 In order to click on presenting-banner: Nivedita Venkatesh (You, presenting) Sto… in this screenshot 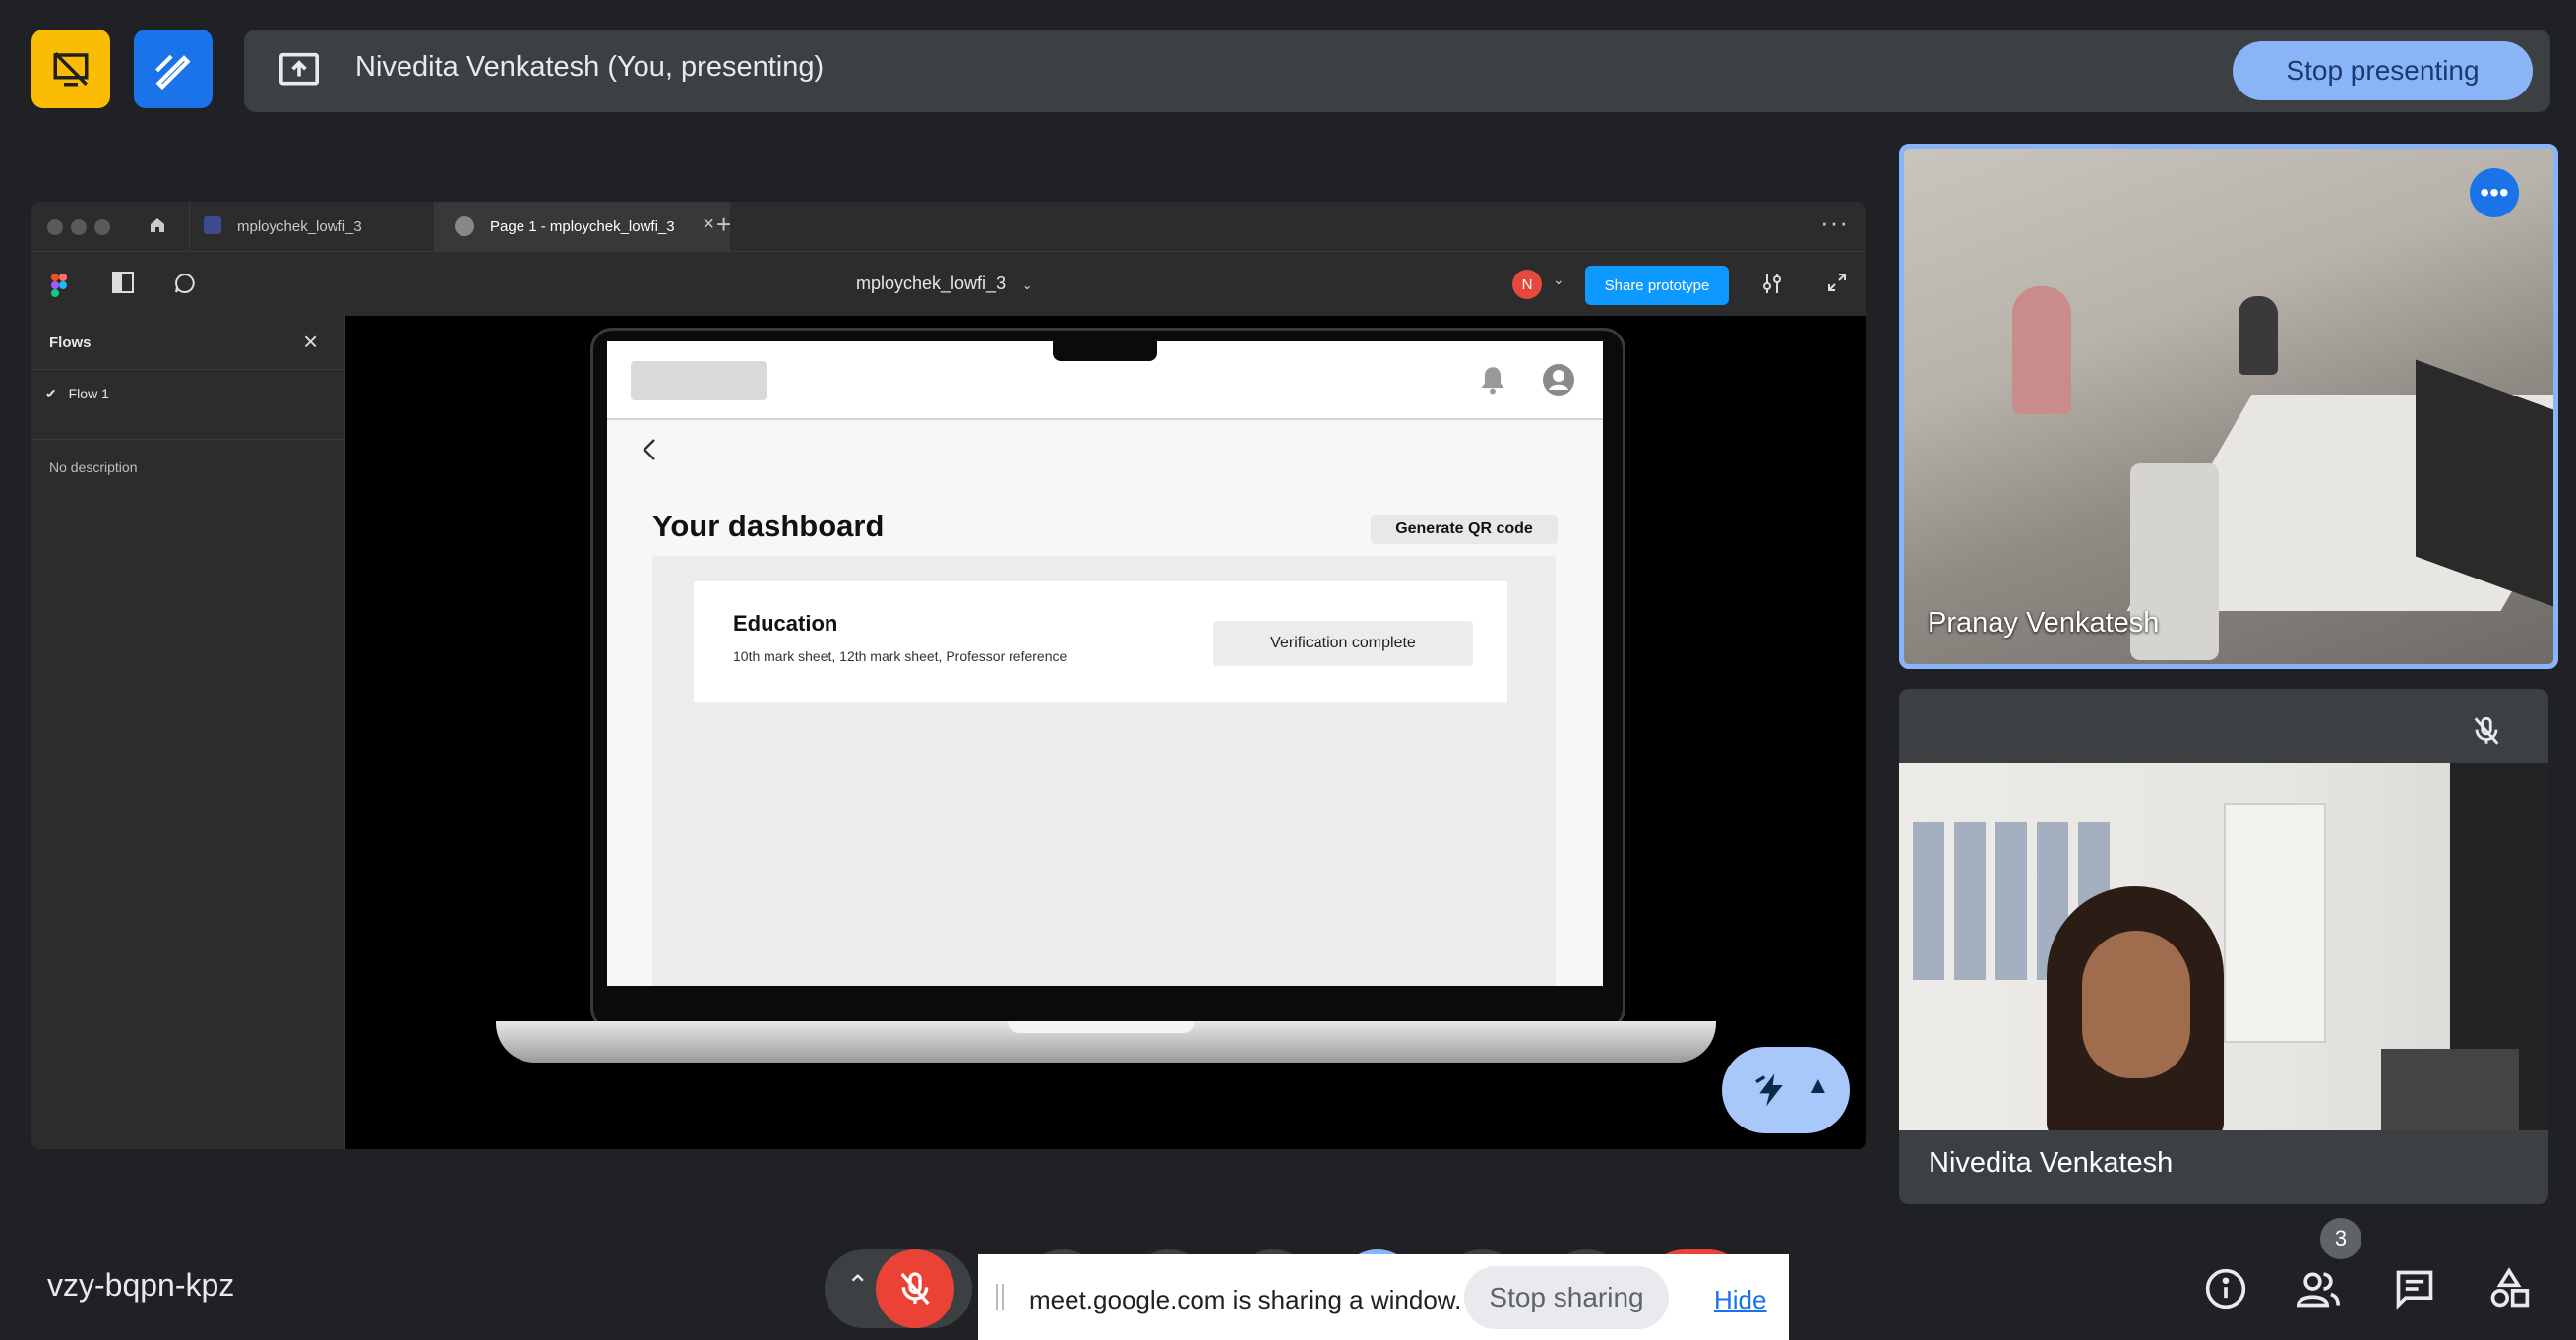, I will do `click(1397, 71)`.